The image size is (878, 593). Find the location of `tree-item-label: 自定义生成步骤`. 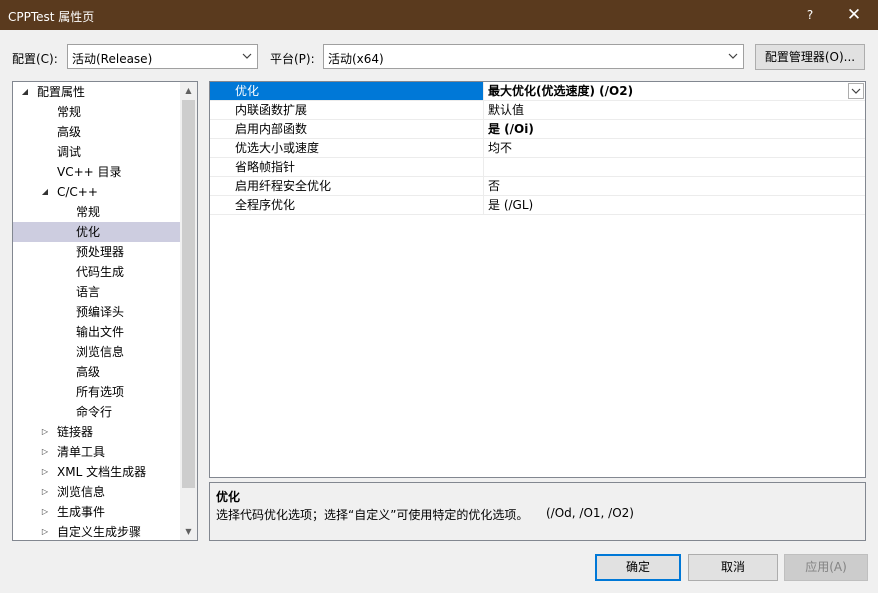

tree-item-label: 自定义生成步骤 is located at coordinates (99, 532).